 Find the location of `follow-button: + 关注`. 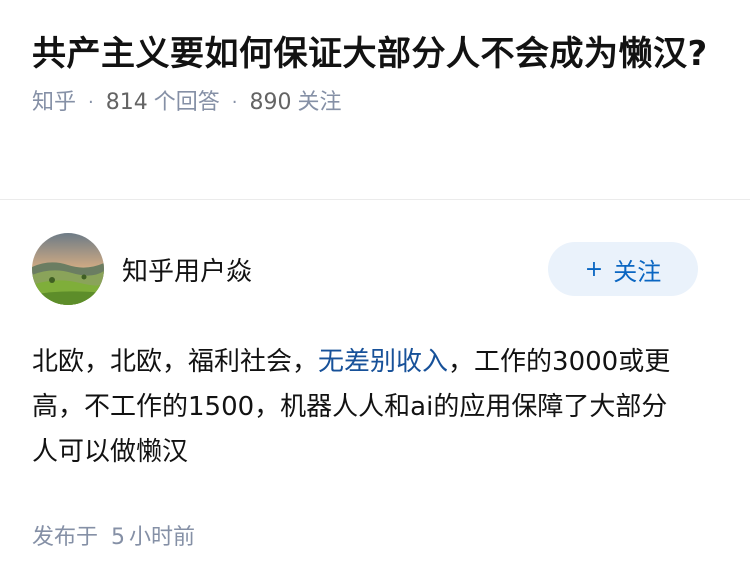

follow-button: + 关注 is located at coordinates (623, 269).